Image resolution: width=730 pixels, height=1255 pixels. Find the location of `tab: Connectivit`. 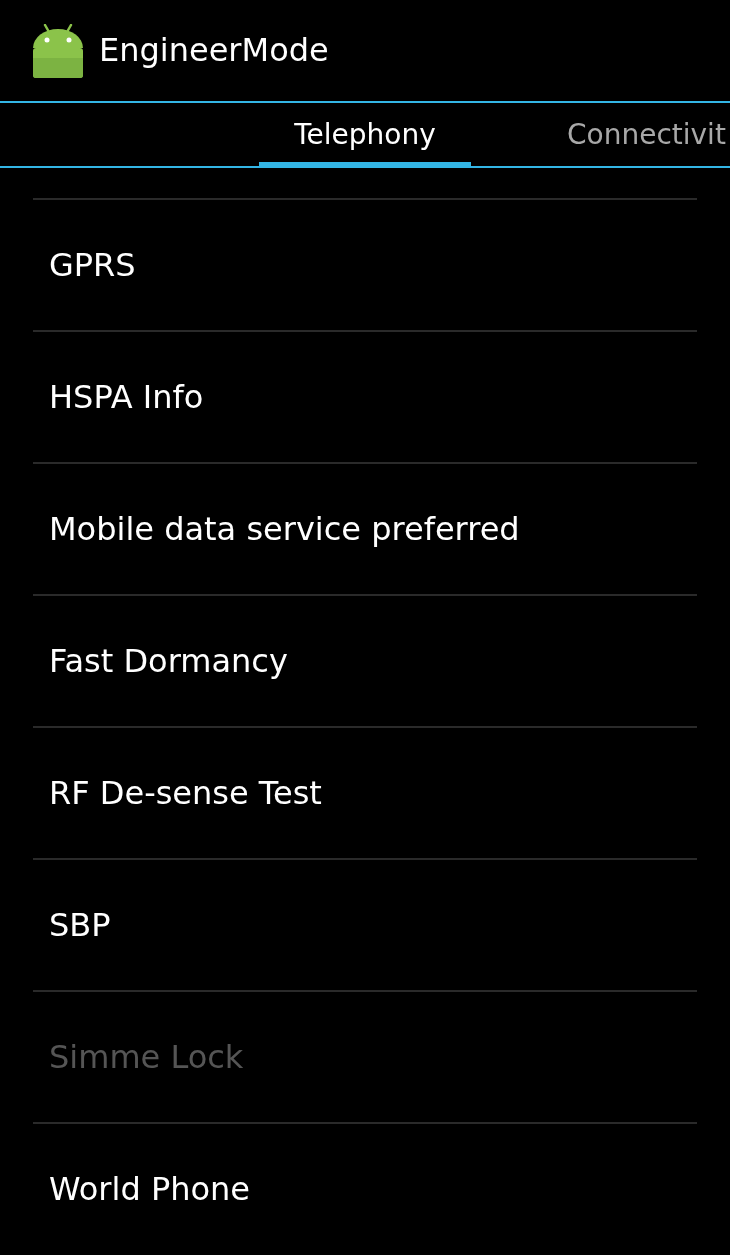

tab: Connectivit is located at coordinates (646, 135).